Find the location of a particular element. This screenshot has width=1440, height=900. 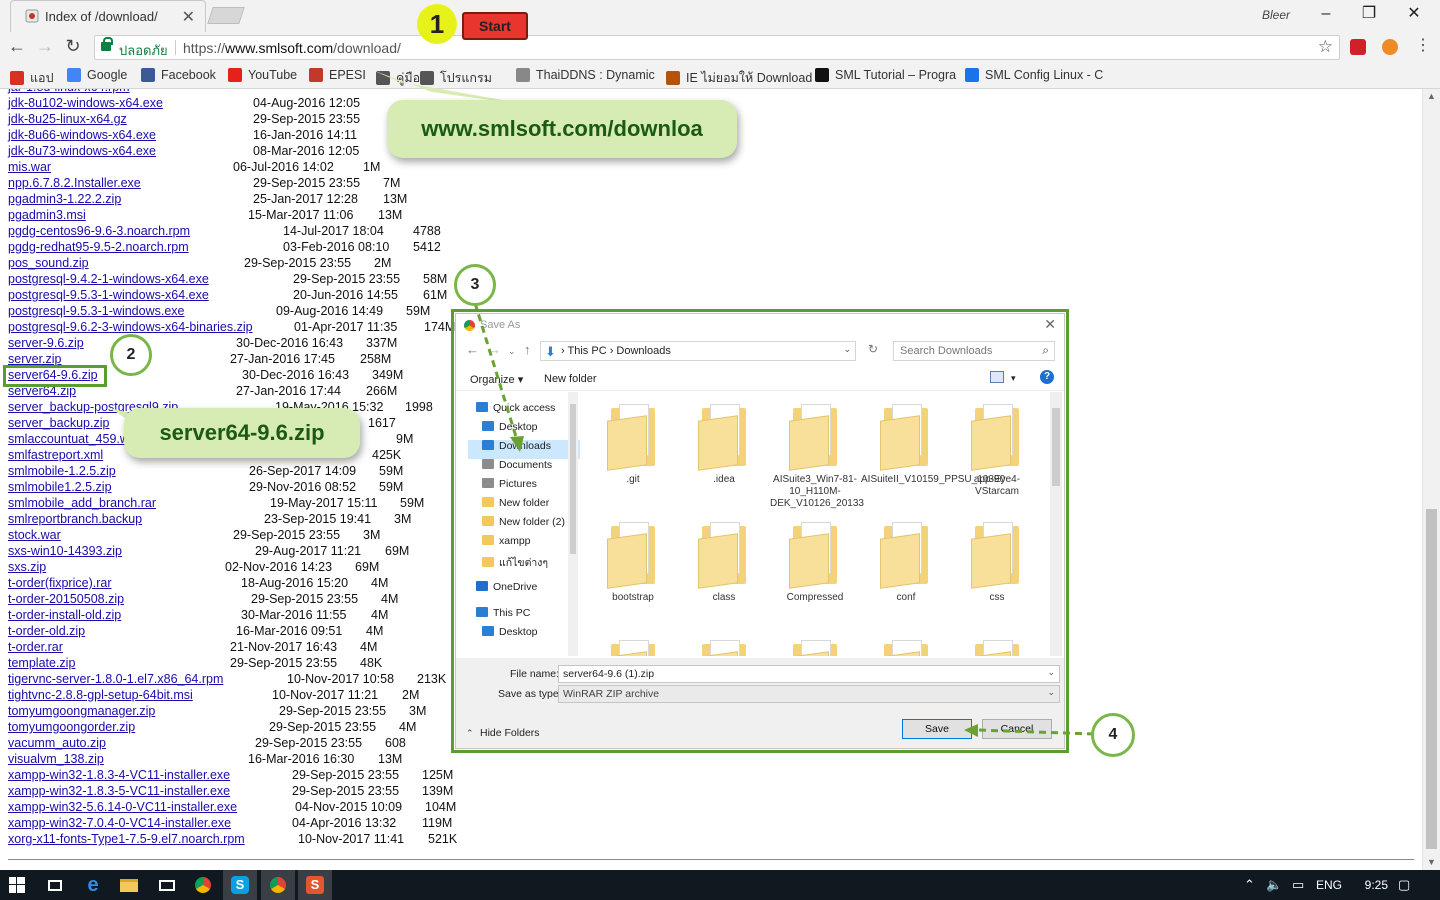

folder-item: bootstrap is located at coordinates (633, 570).